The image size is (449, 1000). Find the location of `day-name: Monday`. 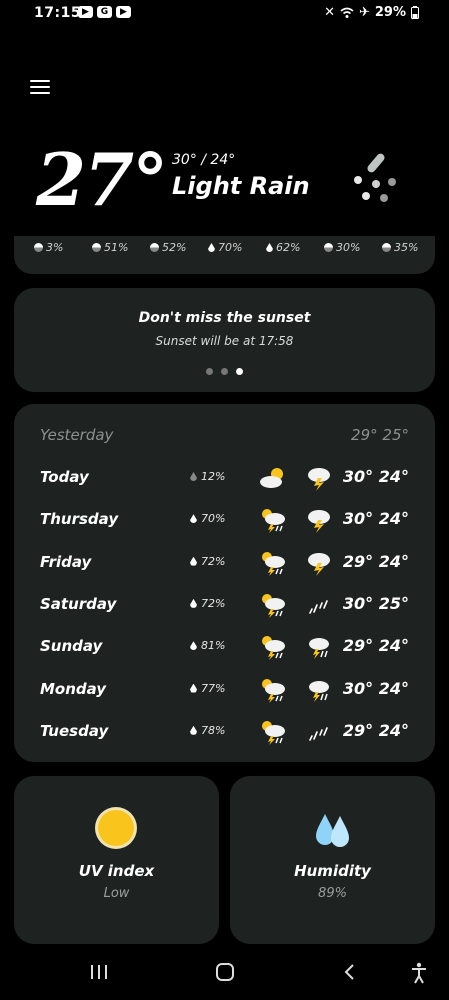

day-name: Monday is located at coordinates (73, 688).